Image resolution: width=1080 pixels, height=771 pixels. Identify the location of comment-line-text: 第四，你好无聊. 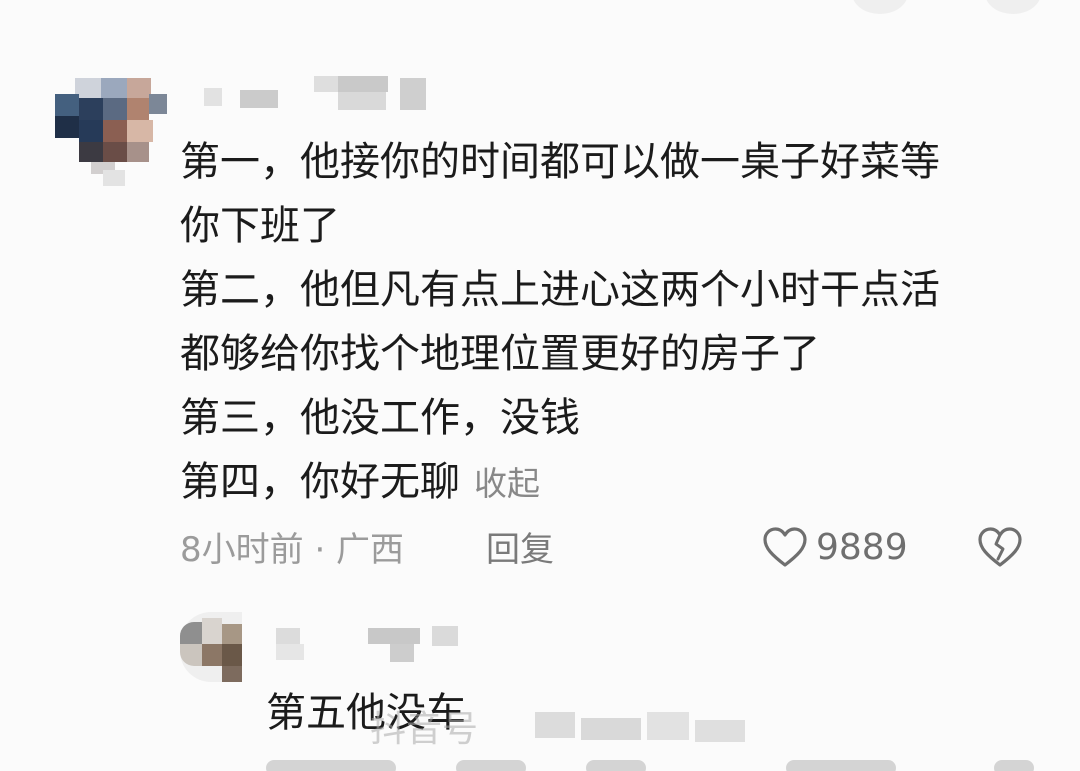
(320, 482).